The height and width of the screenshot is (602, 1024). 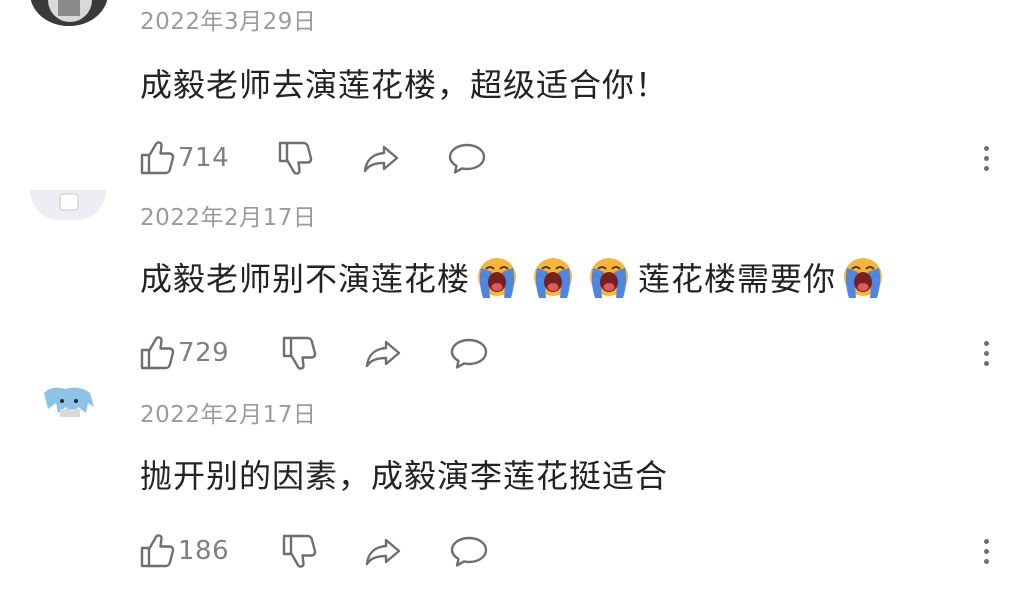 I want to click on comment-text: 抛开别的因素，成毅演李莲花挺适合, so click(x=404, y=474).